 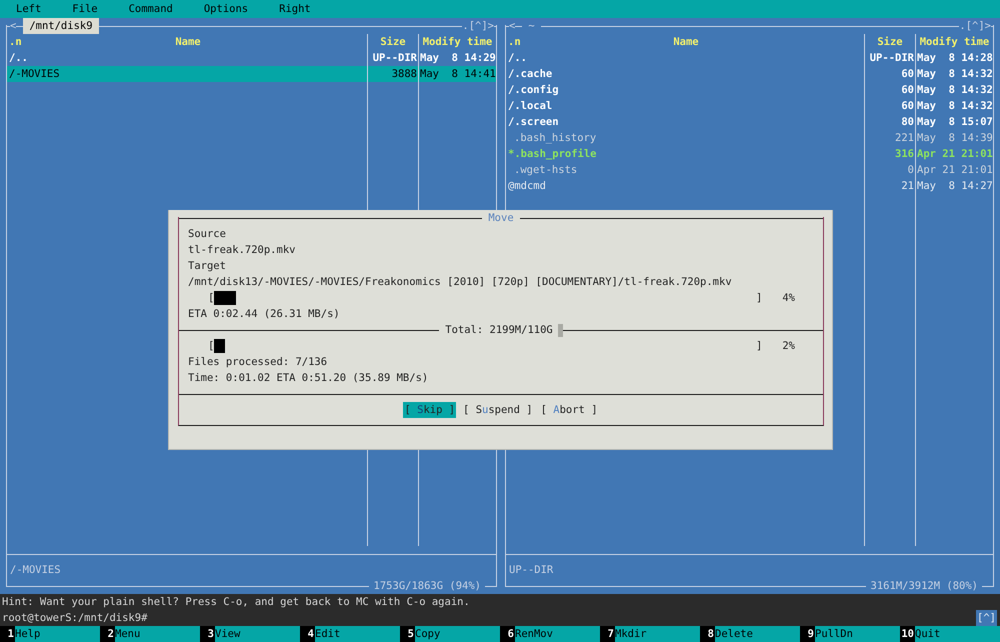 What do you see at coordinates (788, 346) in the screenshot?
I see `progress-percent: 2%` at bounding box center [788, 346].